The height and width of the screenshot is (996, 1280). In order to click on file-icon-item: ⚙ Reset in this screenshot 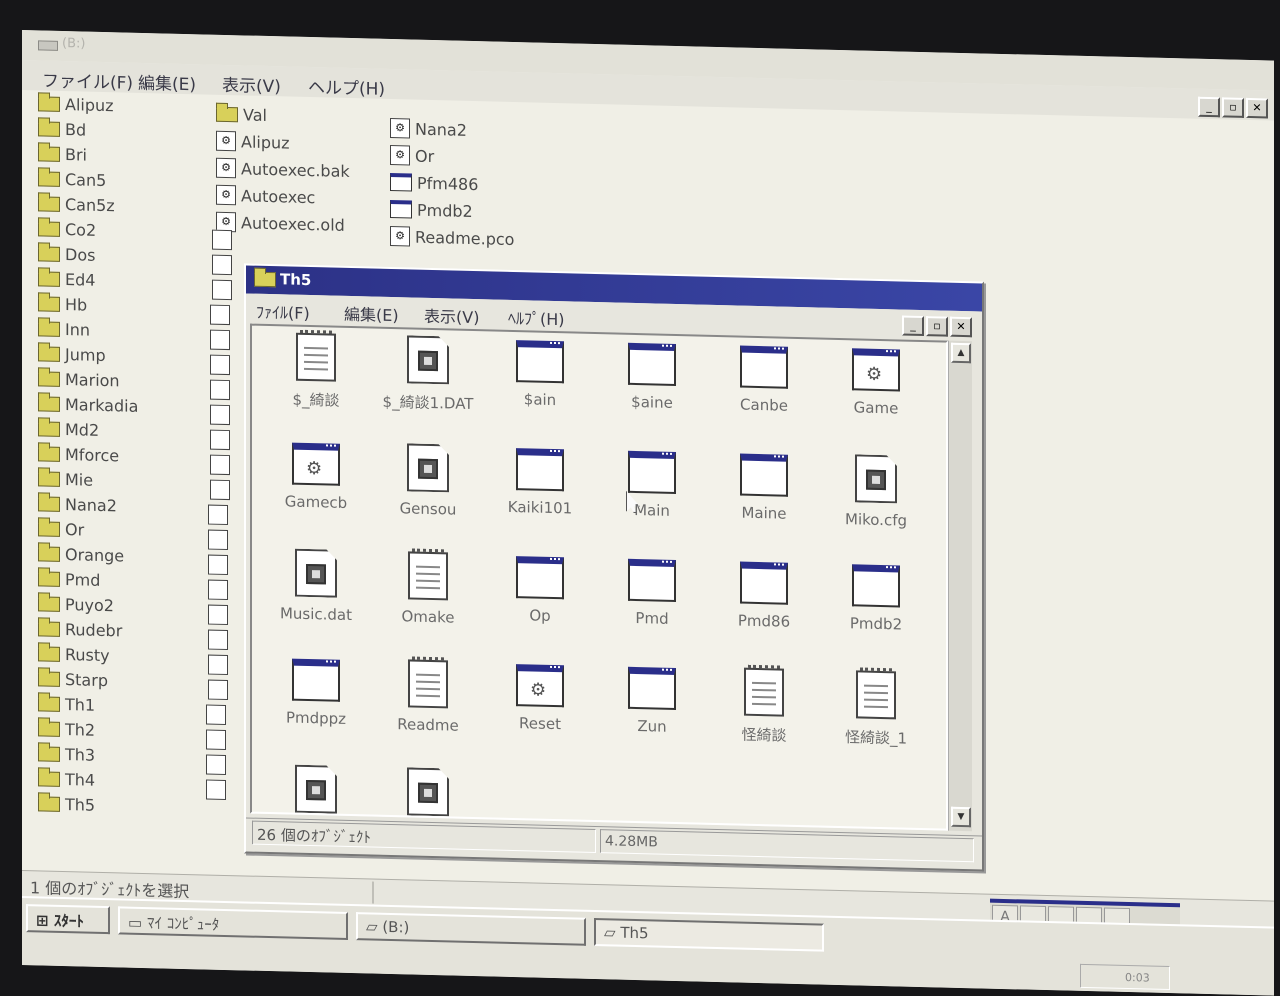, I will do `click(540, 710)`.